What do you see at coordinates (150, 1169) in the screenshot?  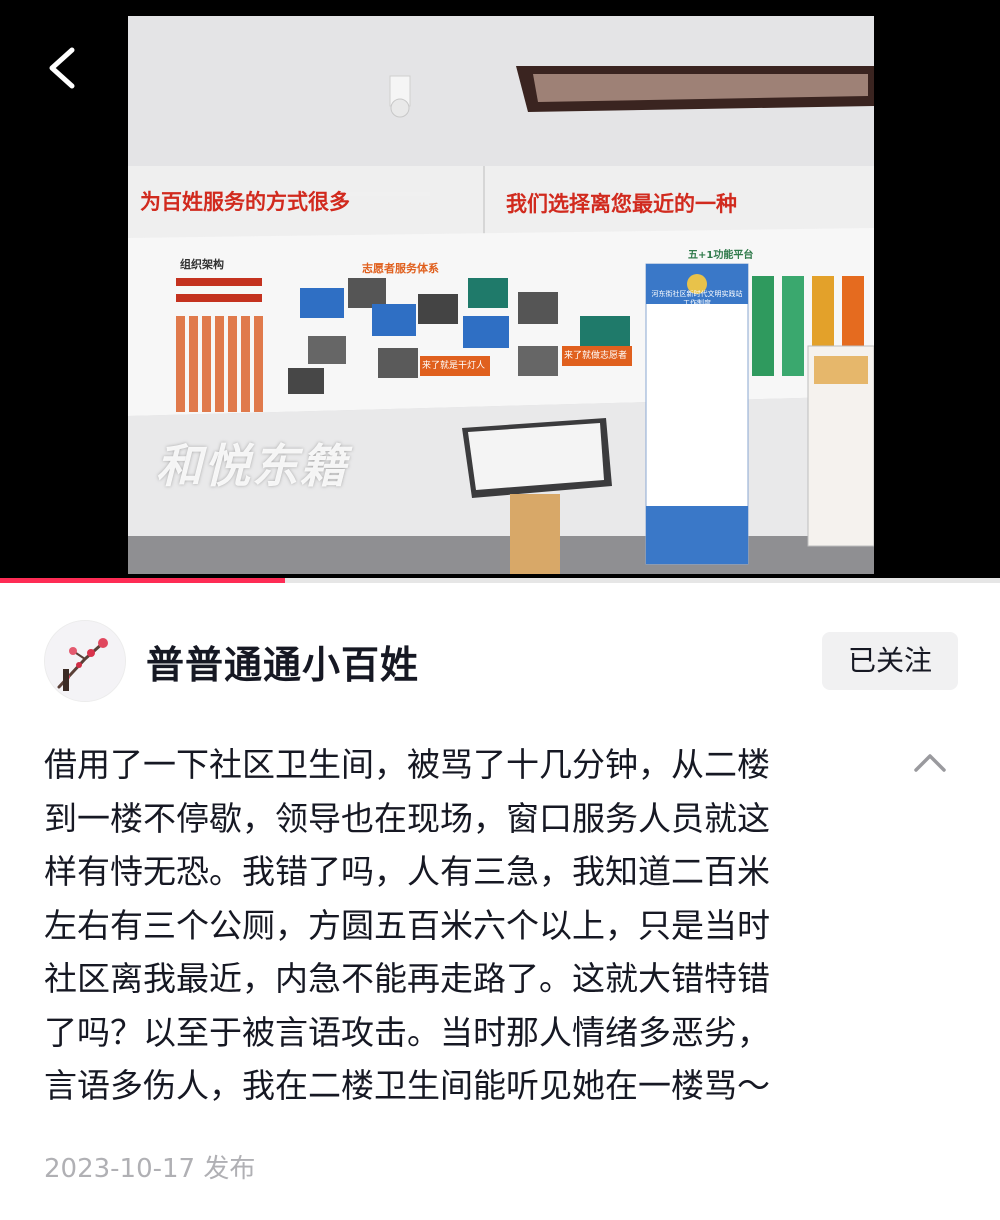 I see `post-date: 2023-10-17 发布` at bounding box center [150, 1169].